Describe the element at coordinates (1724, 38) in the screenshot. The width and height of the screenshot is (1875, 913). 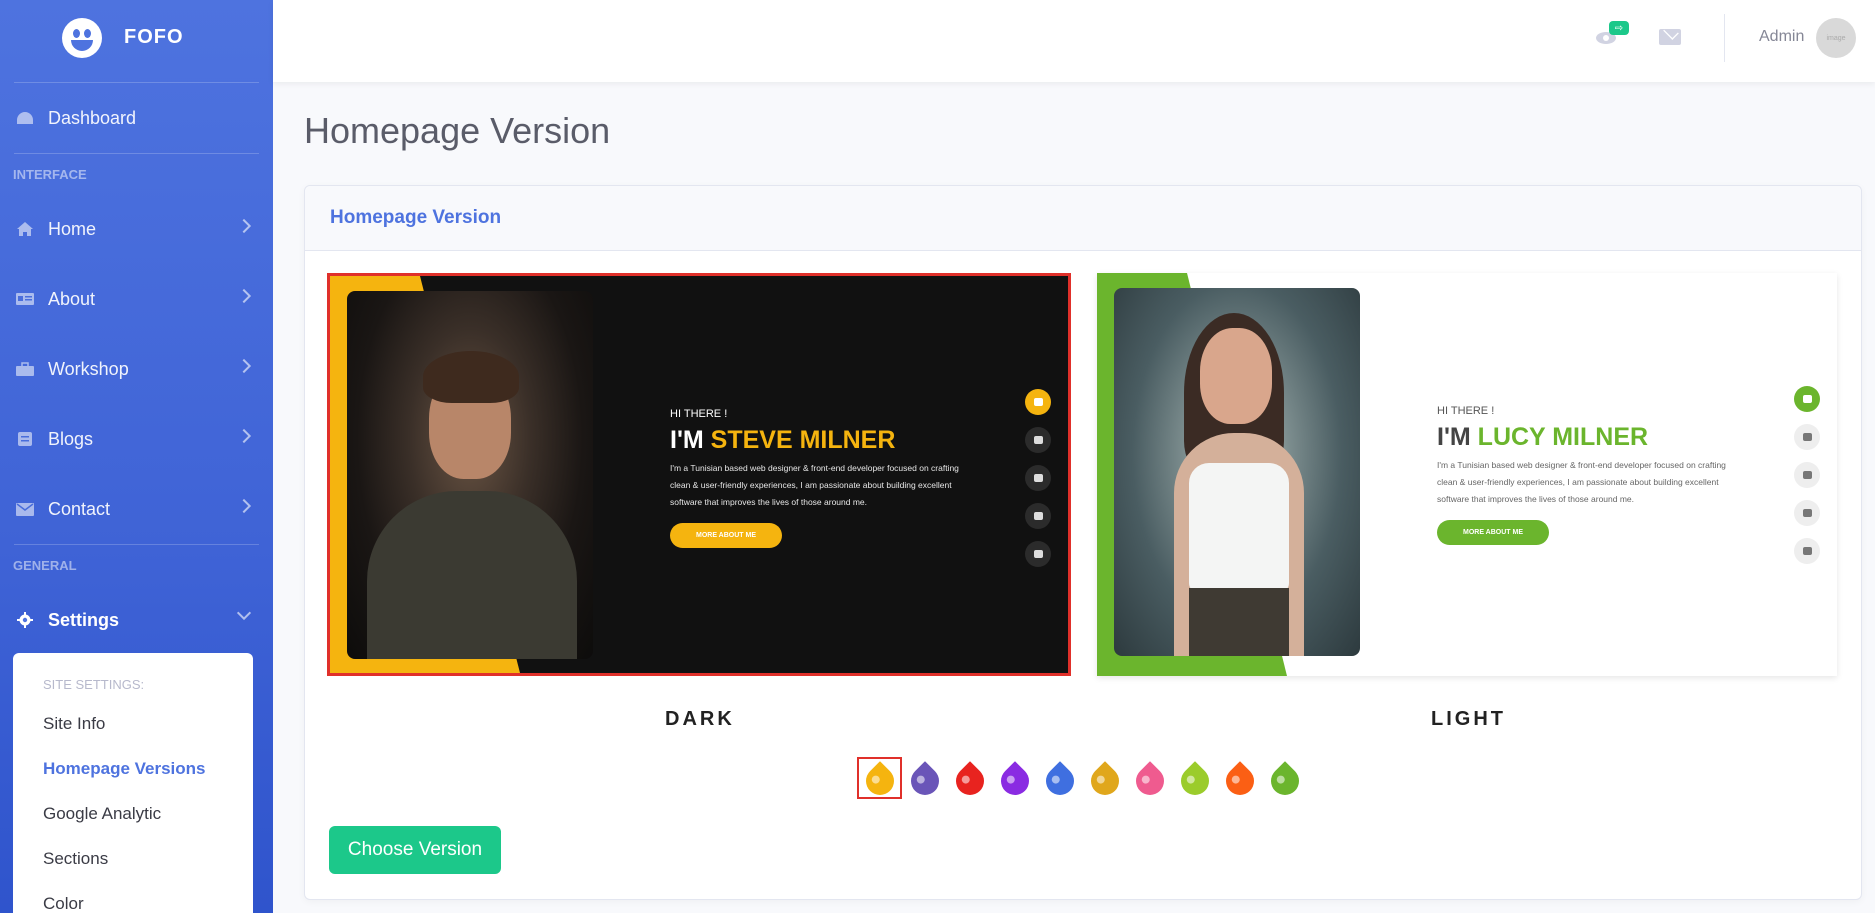
I see `topbar-divider` at that location.